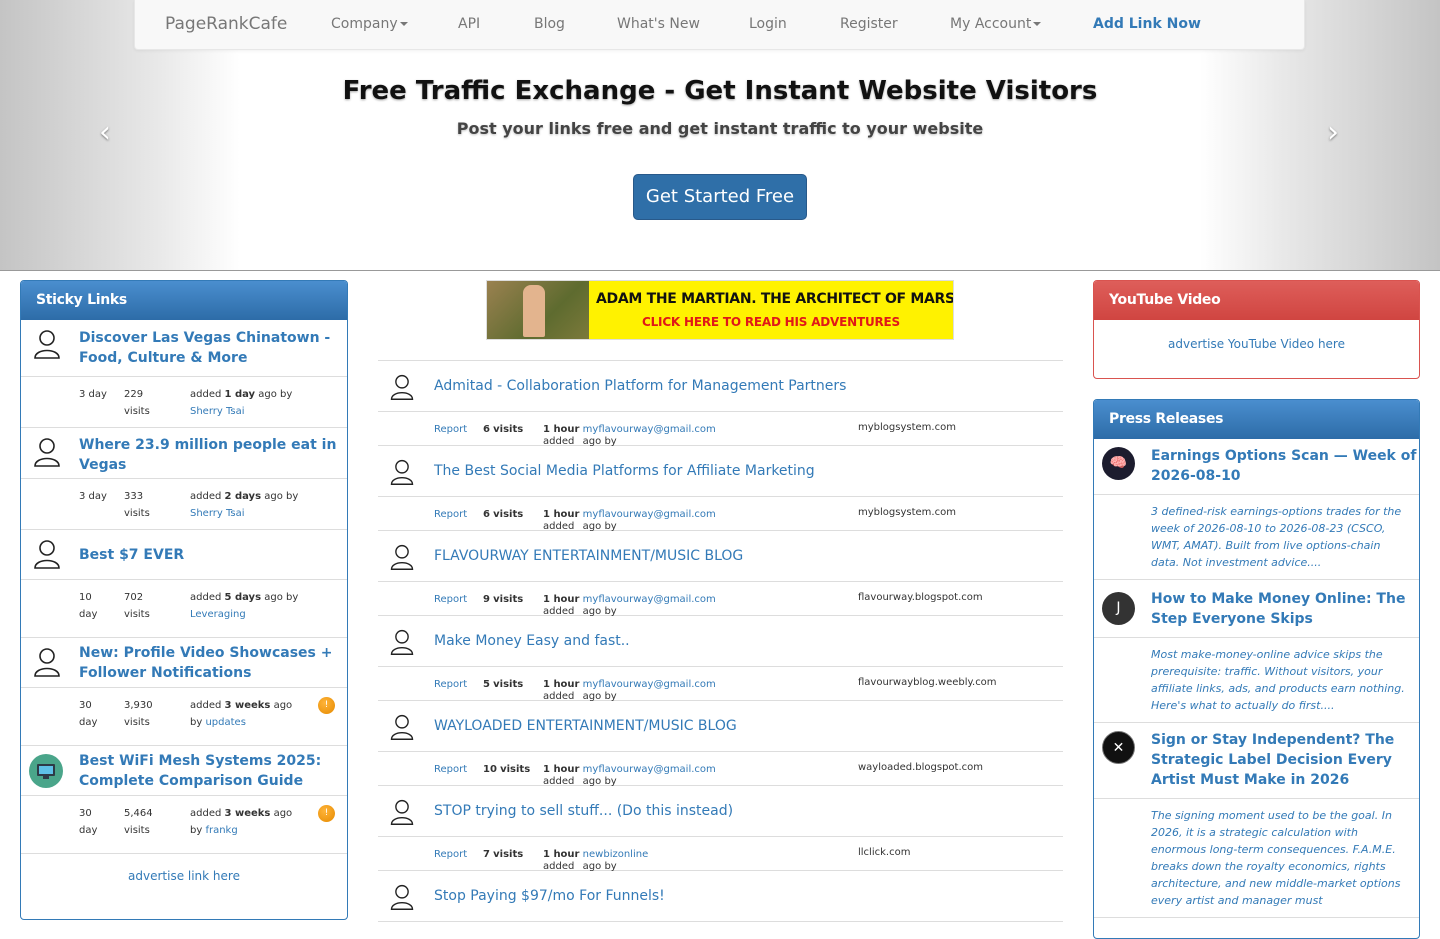  What do you see at coordinates (720, 896) in the screenshot?
I see `feed-item: Stop Paying $97/mo For Funnels!` at bounding box center [720, 896].